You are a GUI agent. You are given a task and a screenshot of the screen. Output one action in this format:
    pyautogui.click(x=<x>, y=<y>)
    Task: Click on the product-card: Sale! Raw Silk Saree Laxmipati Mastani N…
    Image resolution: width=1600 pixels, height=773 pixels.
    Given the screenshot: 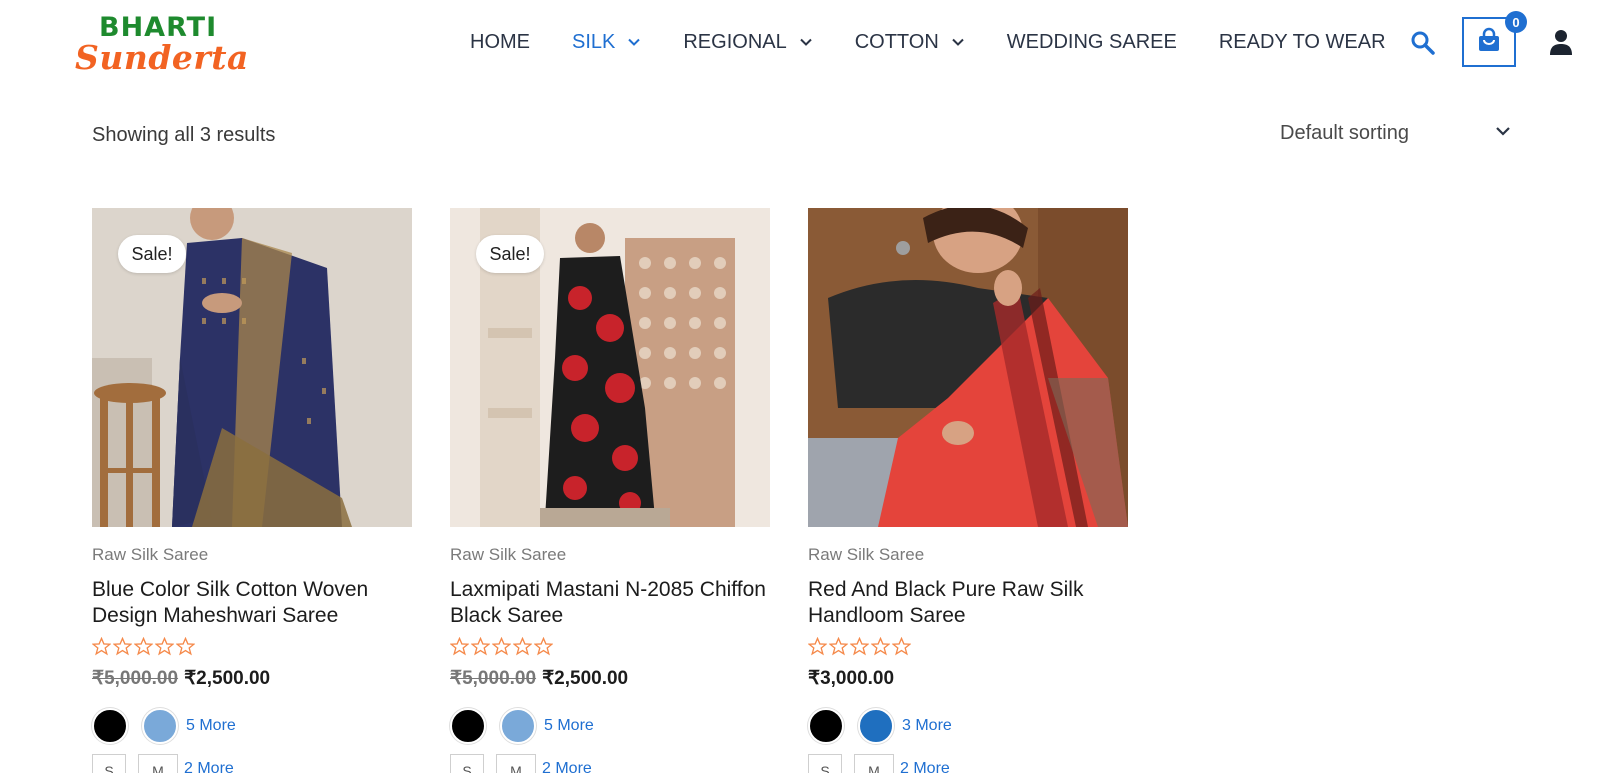 What is the action you would take?
    pyautogui.click(x=610, y=490)
    